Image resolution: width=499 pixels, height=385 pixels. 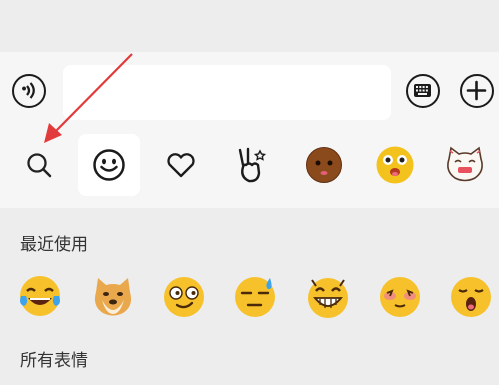 I want to click on tab-stickers, so click(x=251, y=165).